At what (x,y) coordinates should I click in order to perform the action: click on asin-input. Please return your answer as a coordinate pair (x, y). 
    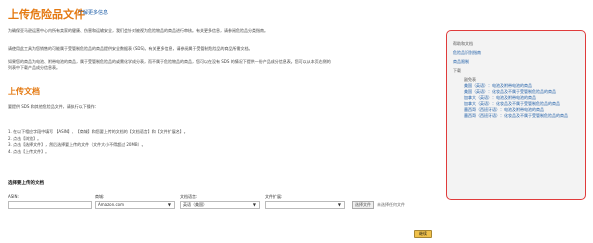
    Looking at the image, I should click on (50, 205).